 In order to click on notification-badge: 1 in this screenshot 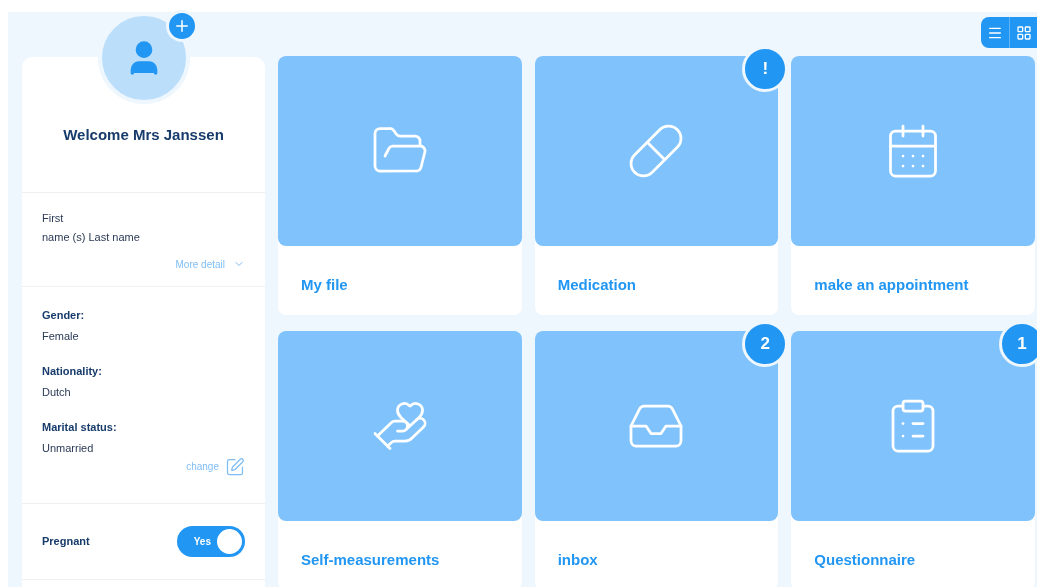, I will do `click(1018, 344)`.